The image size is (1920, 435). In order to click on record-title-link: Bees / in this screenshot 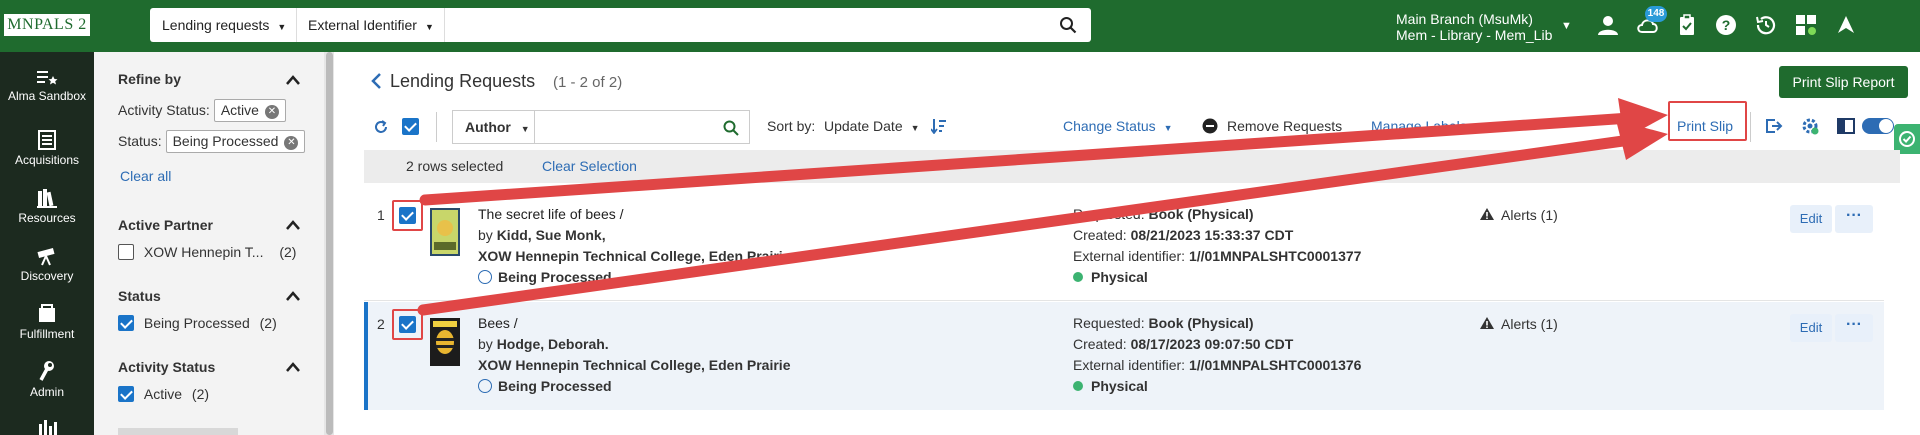, I will do `click(498, 323)`.